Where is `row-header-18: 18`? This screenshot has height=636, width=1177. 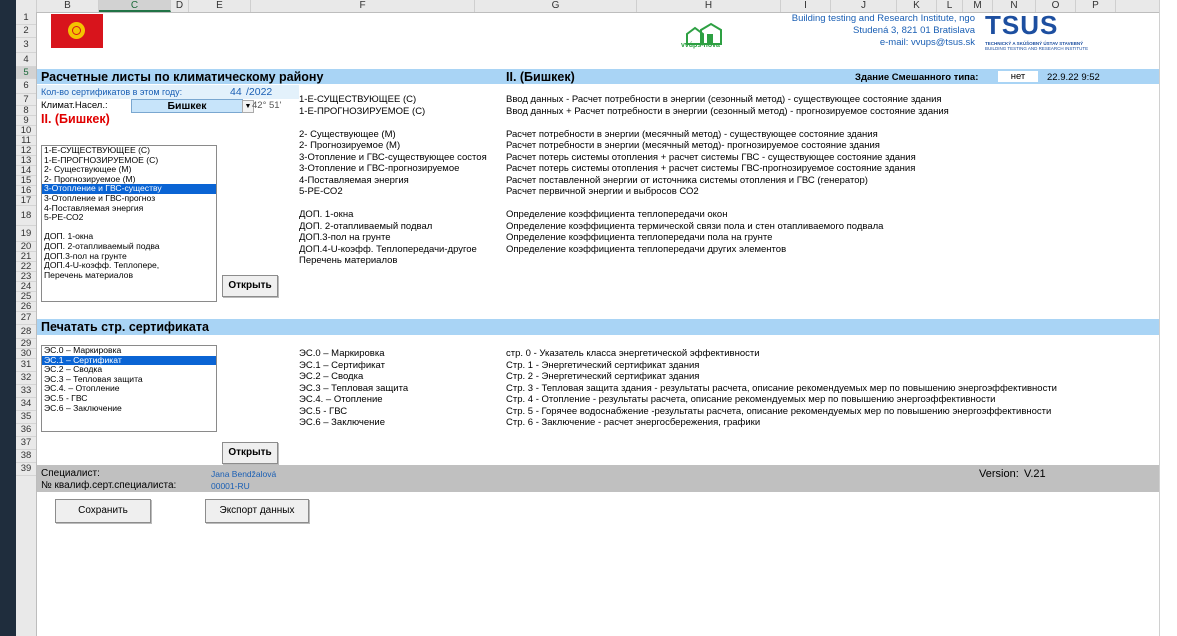 row-header-18: 18 is located at coordinates (26, 216).